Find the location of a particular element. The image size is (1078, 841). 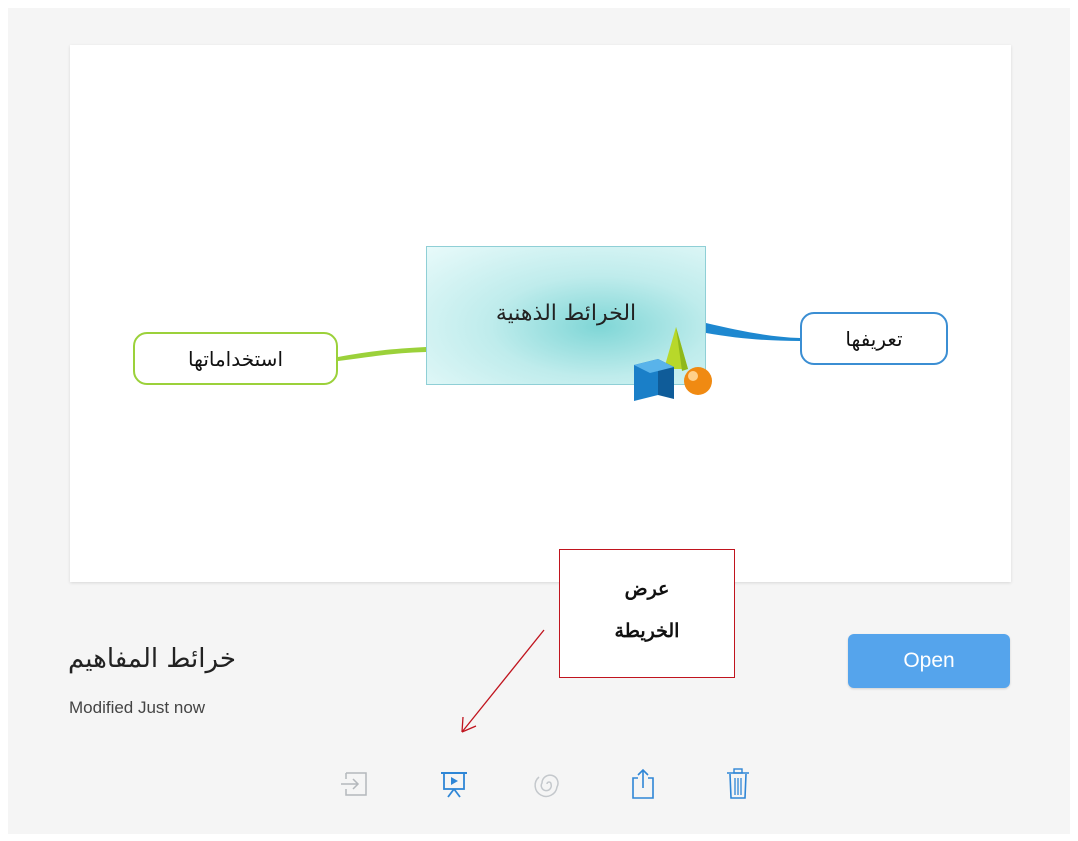

import-icon is located at coordinates (354, 784).